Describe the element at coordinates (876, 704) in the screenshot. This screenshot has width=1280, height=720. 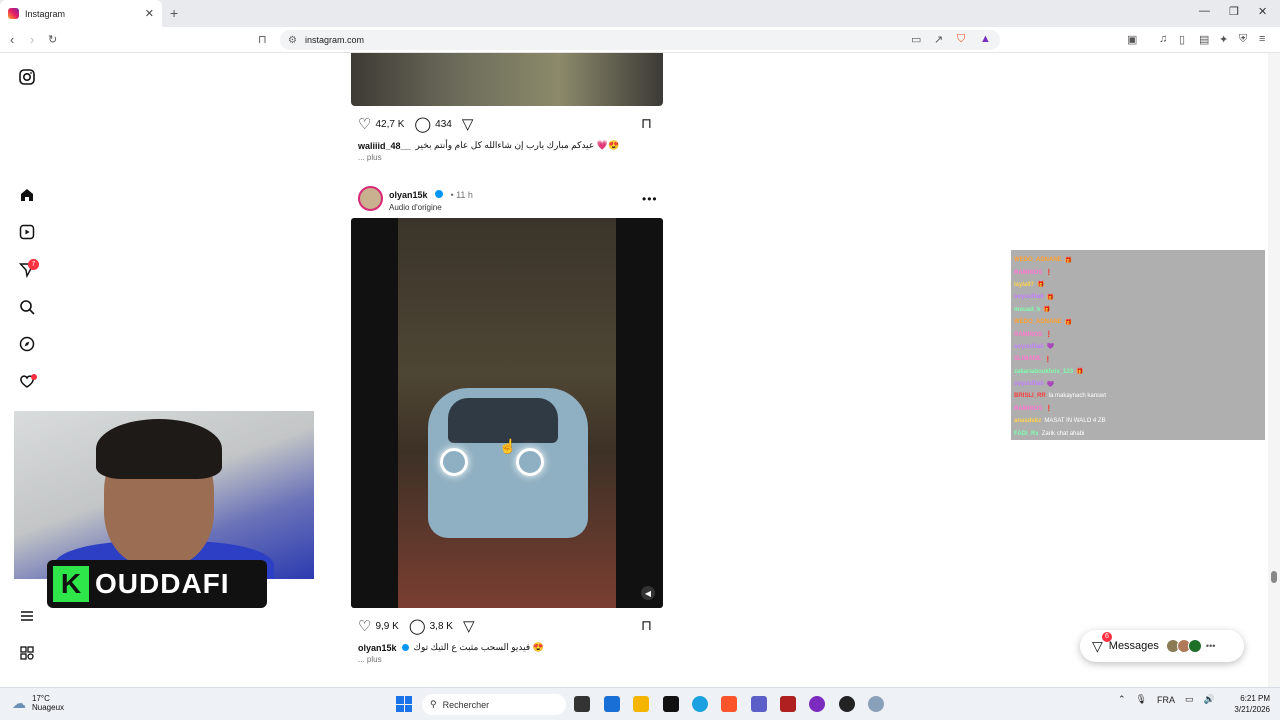
I see `settings-icon` at that location.